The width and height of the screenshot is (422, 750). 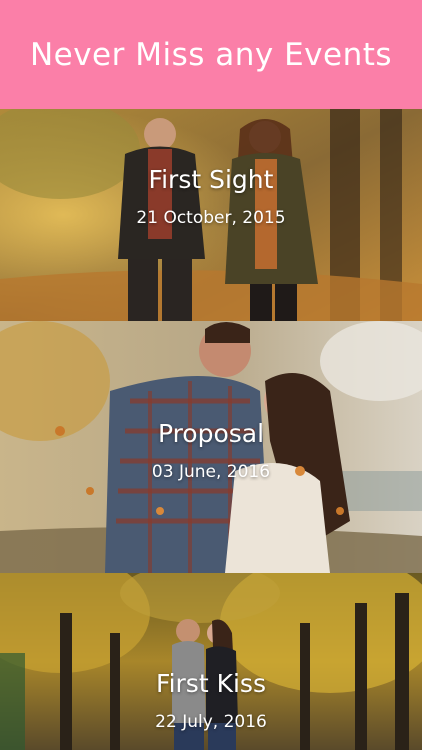 I want to click on event-info: First Kiss 22 July, 2016, so click(x=211, y=700).